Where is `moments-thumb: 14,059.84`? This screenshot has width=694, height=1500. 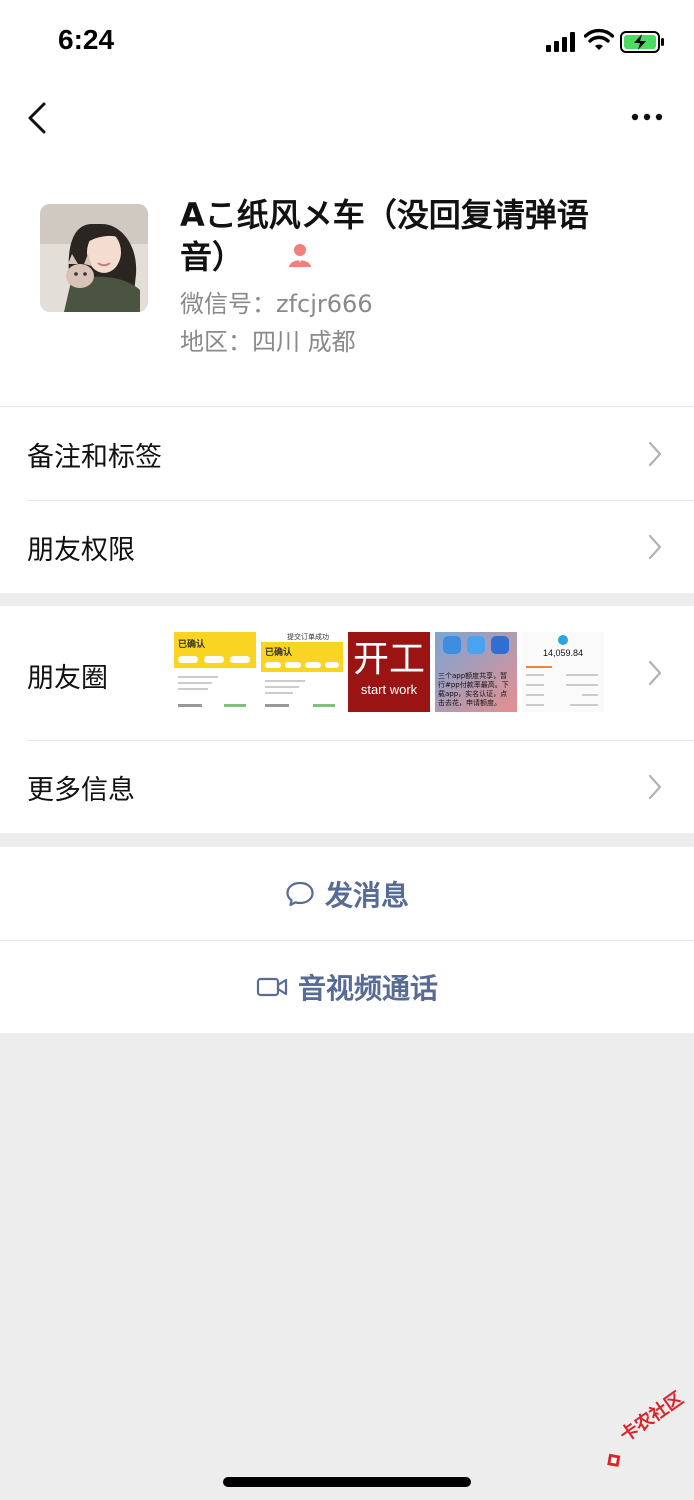 moments-thumb: 14,059.84 is located at coordinates (563, 672).